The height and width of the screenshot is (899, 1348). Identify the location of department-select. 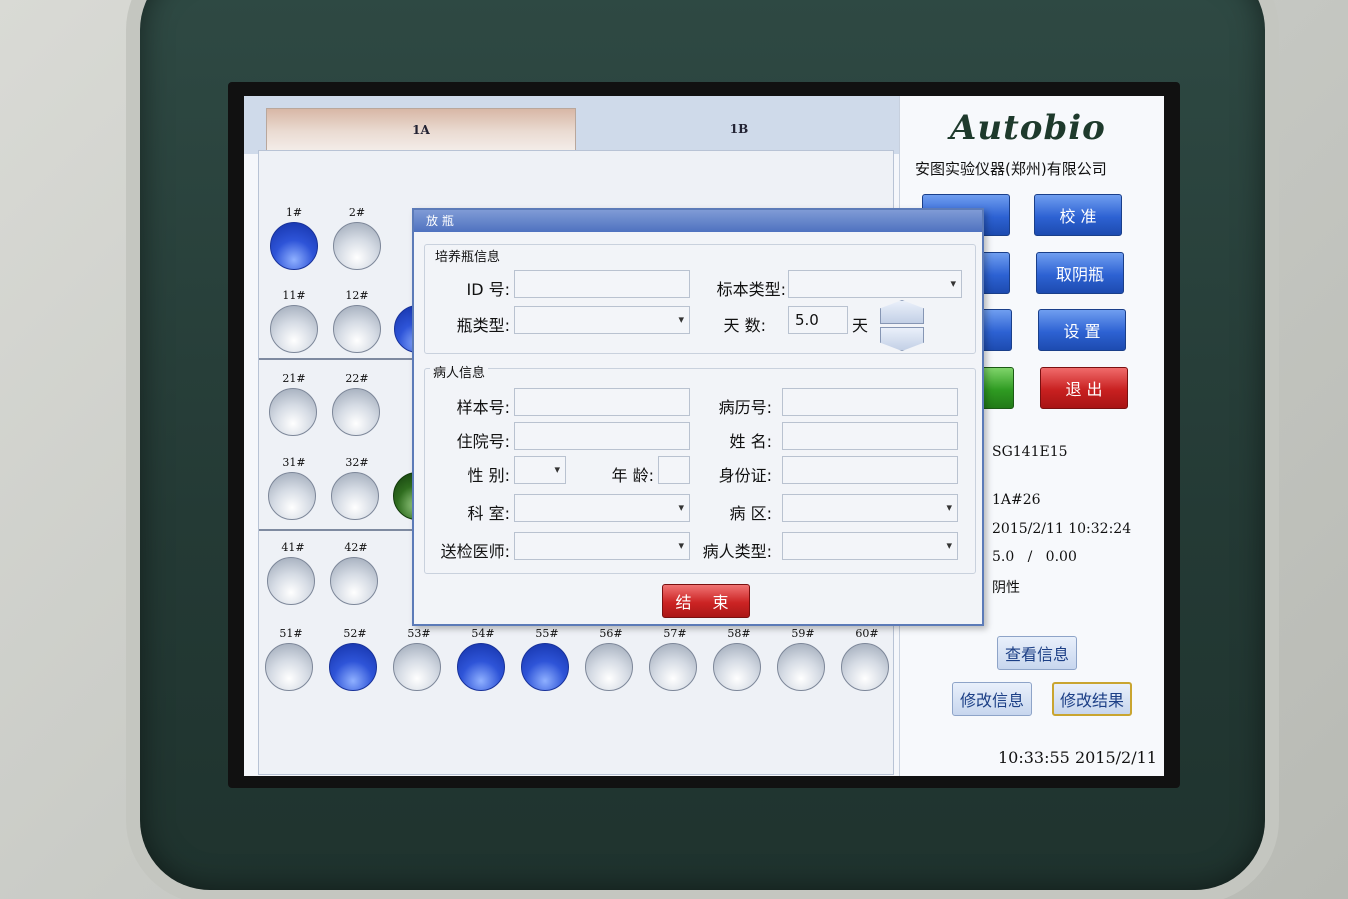
(602, 508).